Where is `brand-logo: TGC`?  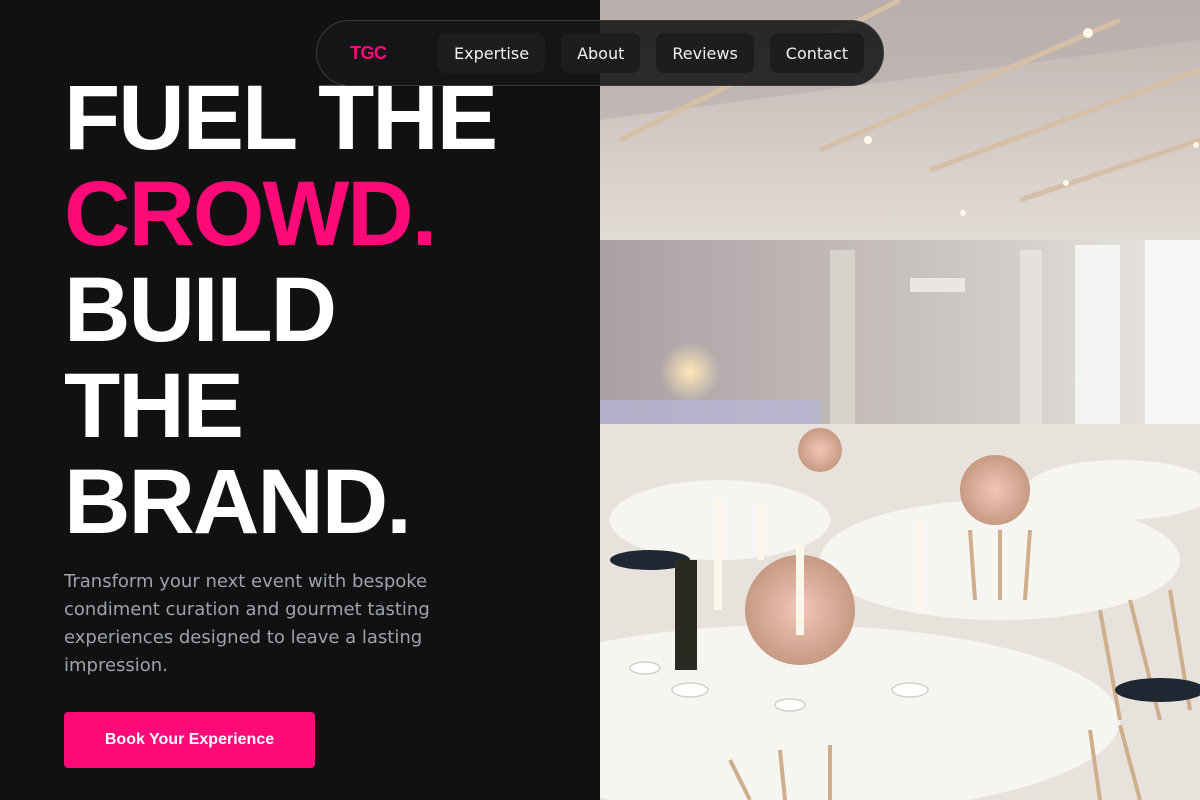 brand-logo: TGC is located at coordinates (394, 53).